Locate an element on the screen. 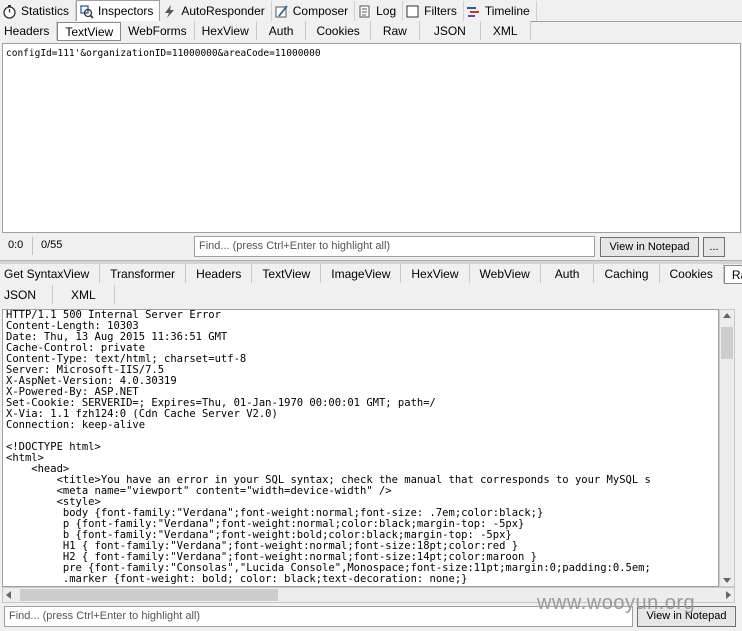  tab-timeline: Timeline is located at coordinates (500, 11).